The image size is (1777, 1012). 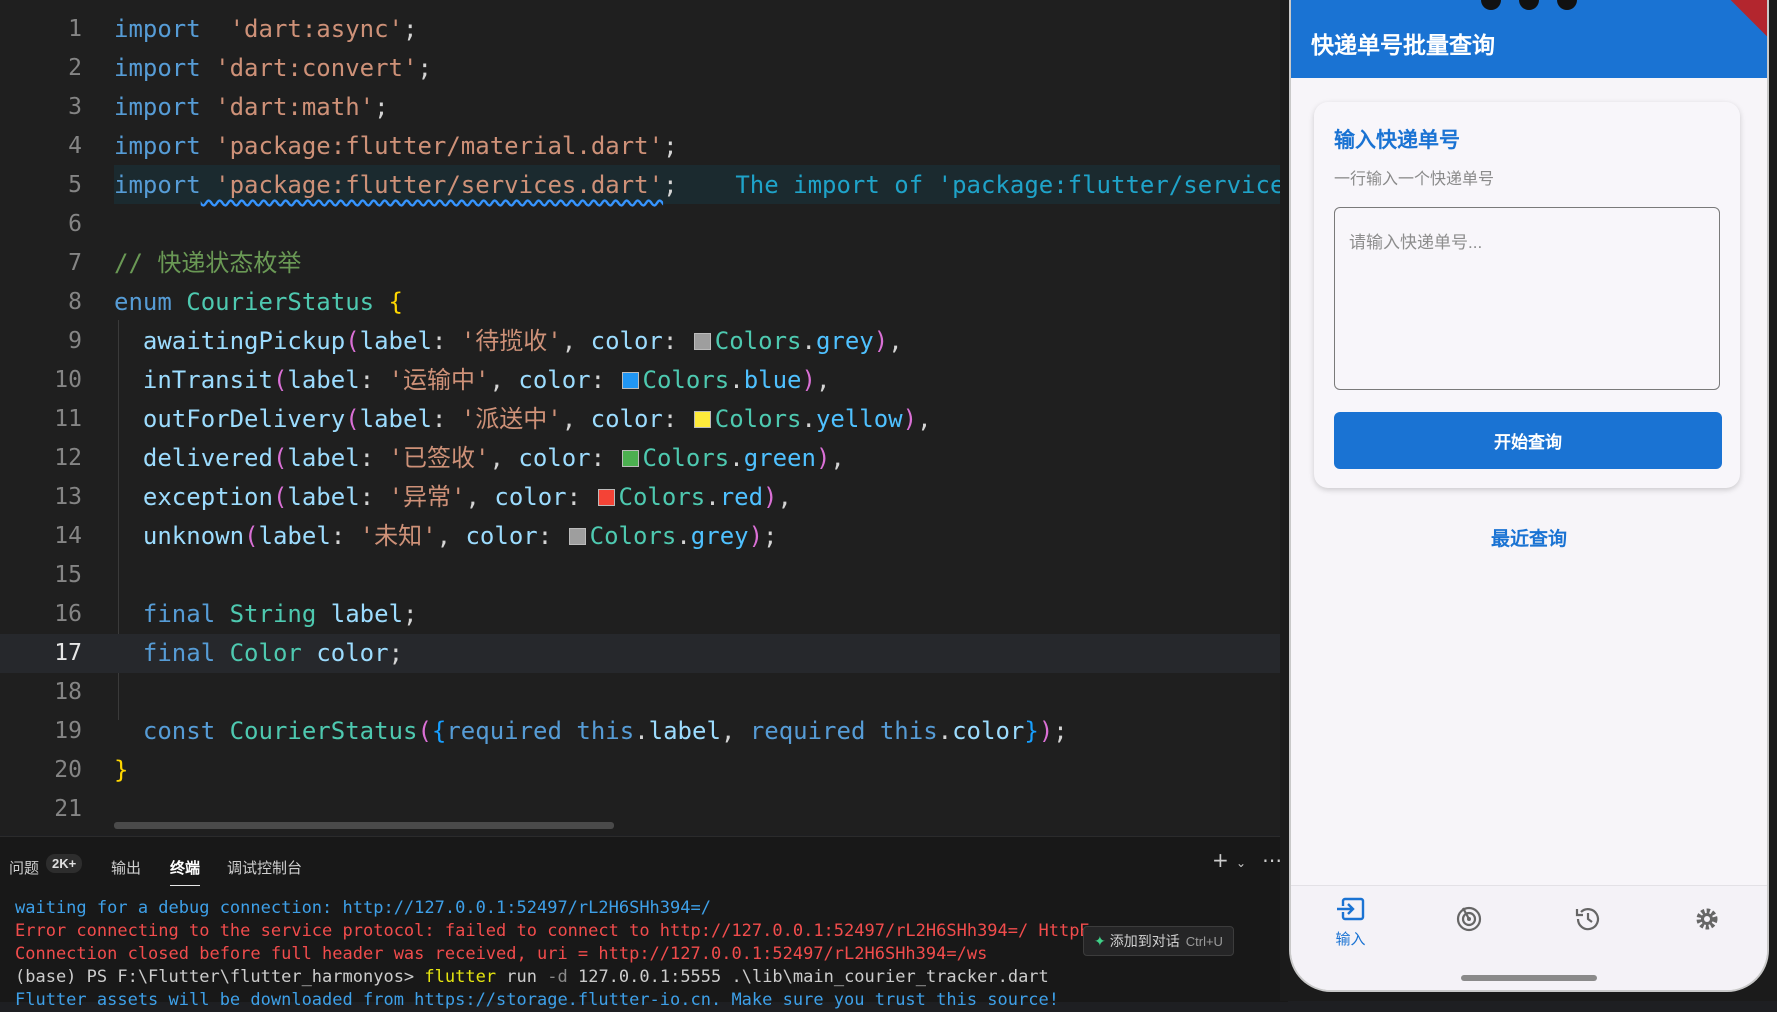 I want to click on tab-output: 输出, so click(x=126, y=867).